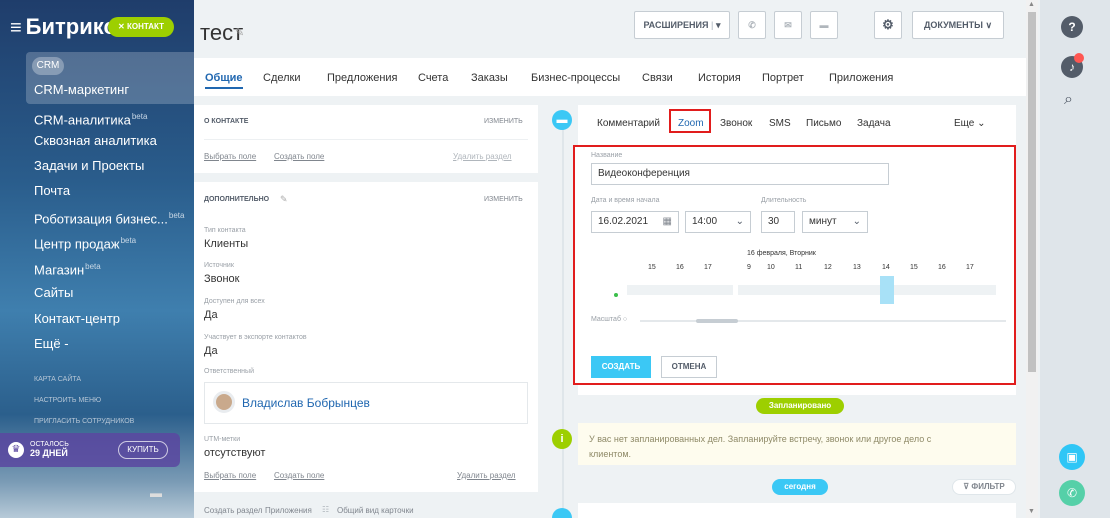 Image resolution: width=1110 pixels, height=518 pixels. Describe the element at coordinates (719, 78) in the screenshot. I see `tab-history: История` at that location.